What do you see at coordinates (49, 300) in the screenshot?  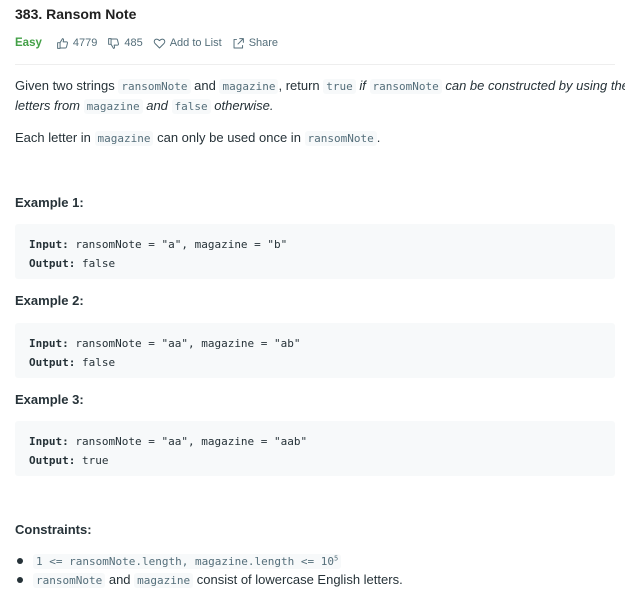 I see `example-2-heading: Example 2:` at bounding box center [49, 300].